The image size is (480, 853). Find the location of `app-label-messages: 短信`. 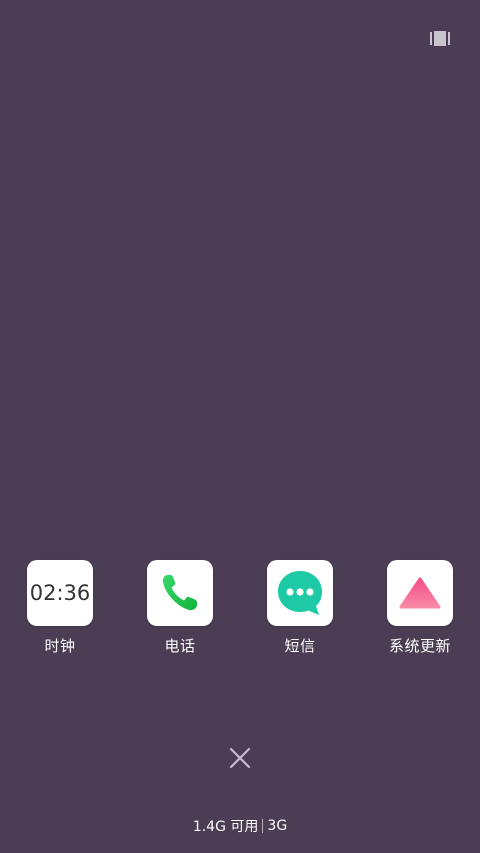

app-label-messages: 短信 is located at coordinates (300, 646).